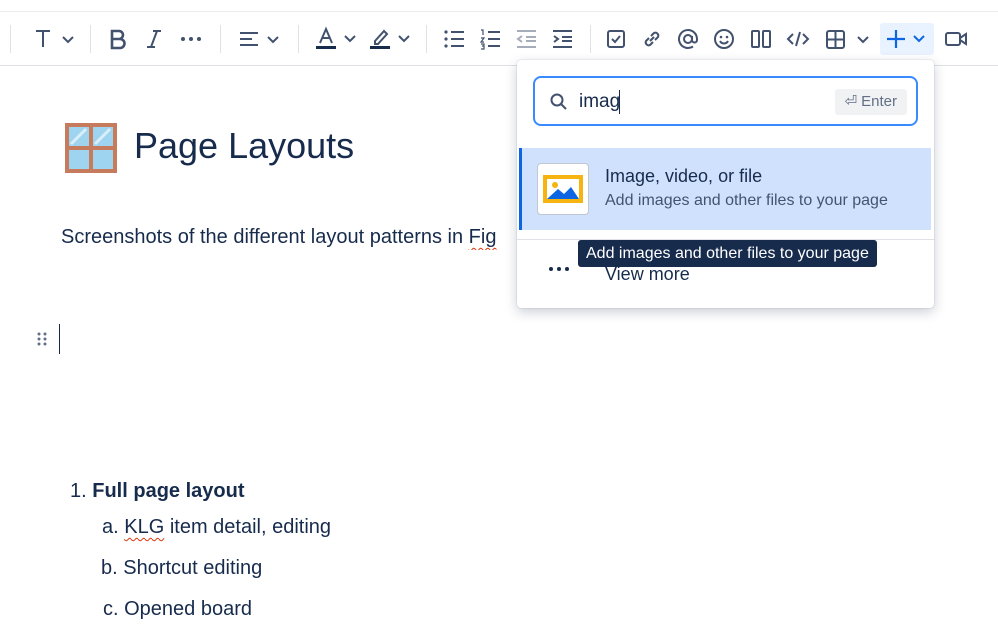 The width and height of the screenshot is (998, 640). What do you see at coordinates (110, 527) in the screenshot?
I see `list-marker: a.` at bounding box center [110, 527].